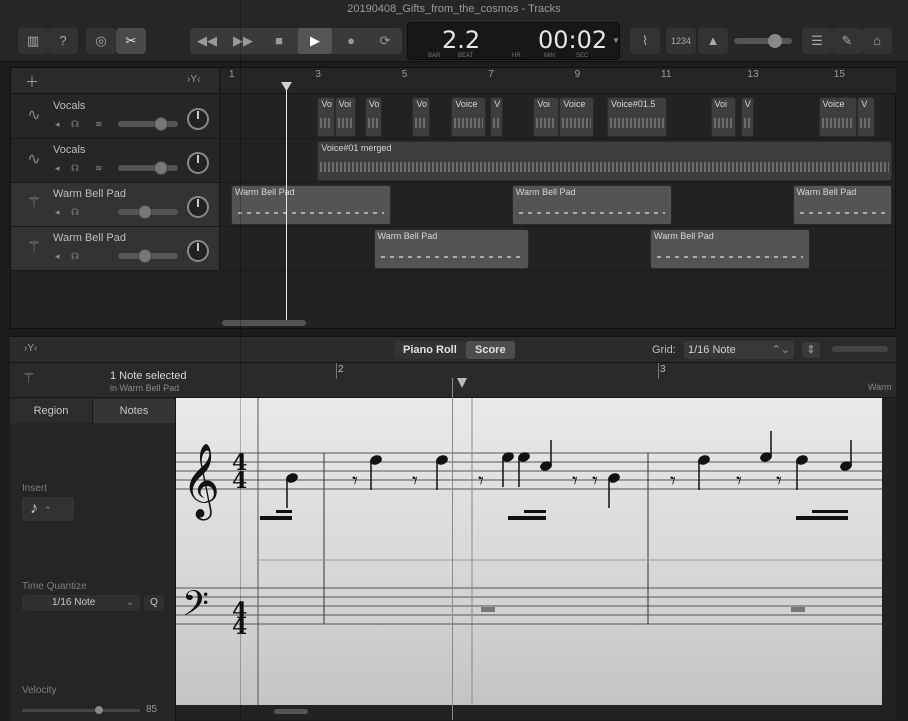 The width and height of the screenshot is (908, 721). What do you see at coordinates (243, 41) in the screenshot?
I see `fast-forward-icon: ▶▶` at bounding box center [243, 41].